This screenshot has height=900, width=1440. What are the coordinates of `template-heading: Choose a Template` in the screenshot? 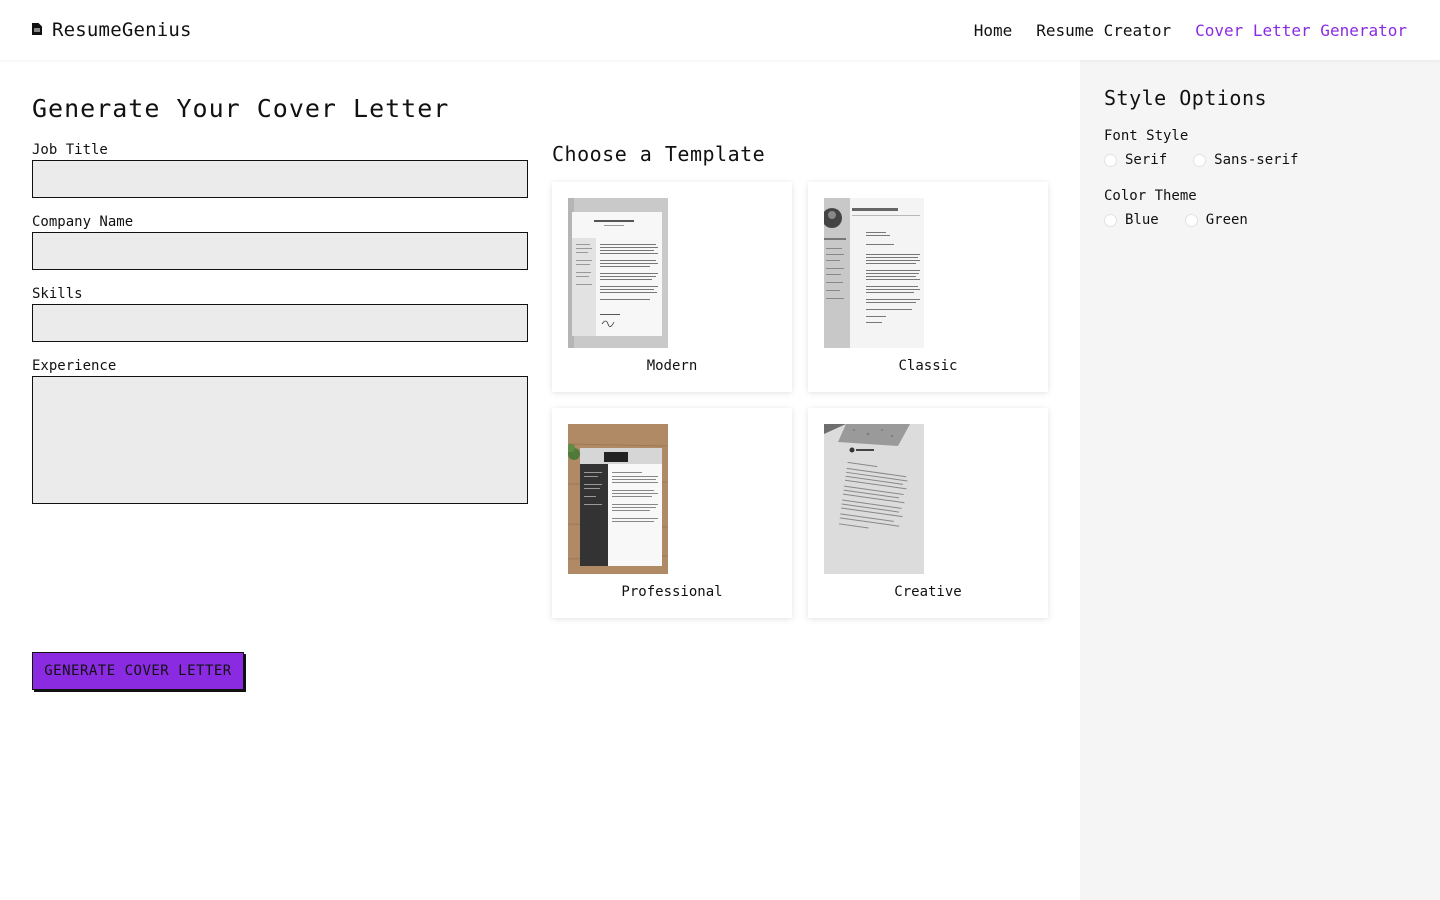 It's located at (659, 154).